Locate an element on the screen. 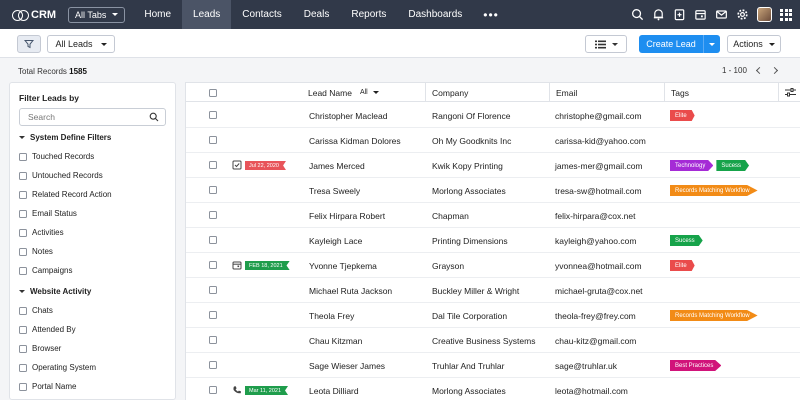 This screenshot has width=800, height=400. email-link: felix-hirpara@cox.net is located at coordinates (595, 215).